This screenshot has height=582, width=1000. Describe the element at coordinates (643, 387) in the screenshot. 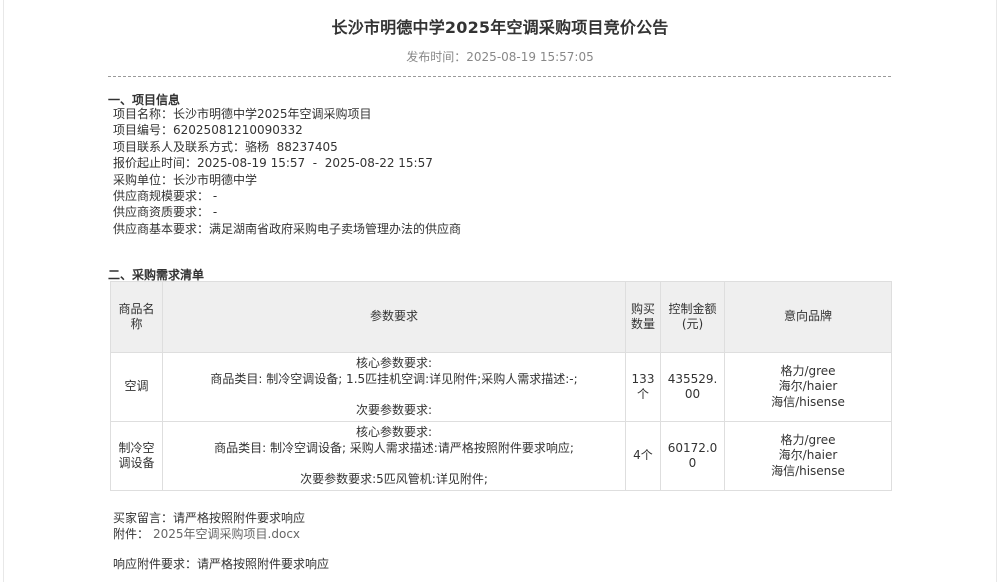

I see `cell-quantity: 133个` at that location.